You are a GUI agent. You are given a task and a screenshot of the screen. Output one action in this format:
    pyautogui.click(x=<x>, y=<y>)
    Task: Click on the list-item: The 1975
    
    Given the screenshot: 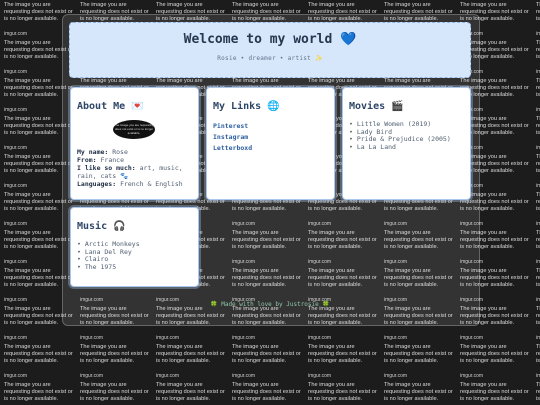 What is the action you would take?
    pyautogui.click(x=108, y=267)
    